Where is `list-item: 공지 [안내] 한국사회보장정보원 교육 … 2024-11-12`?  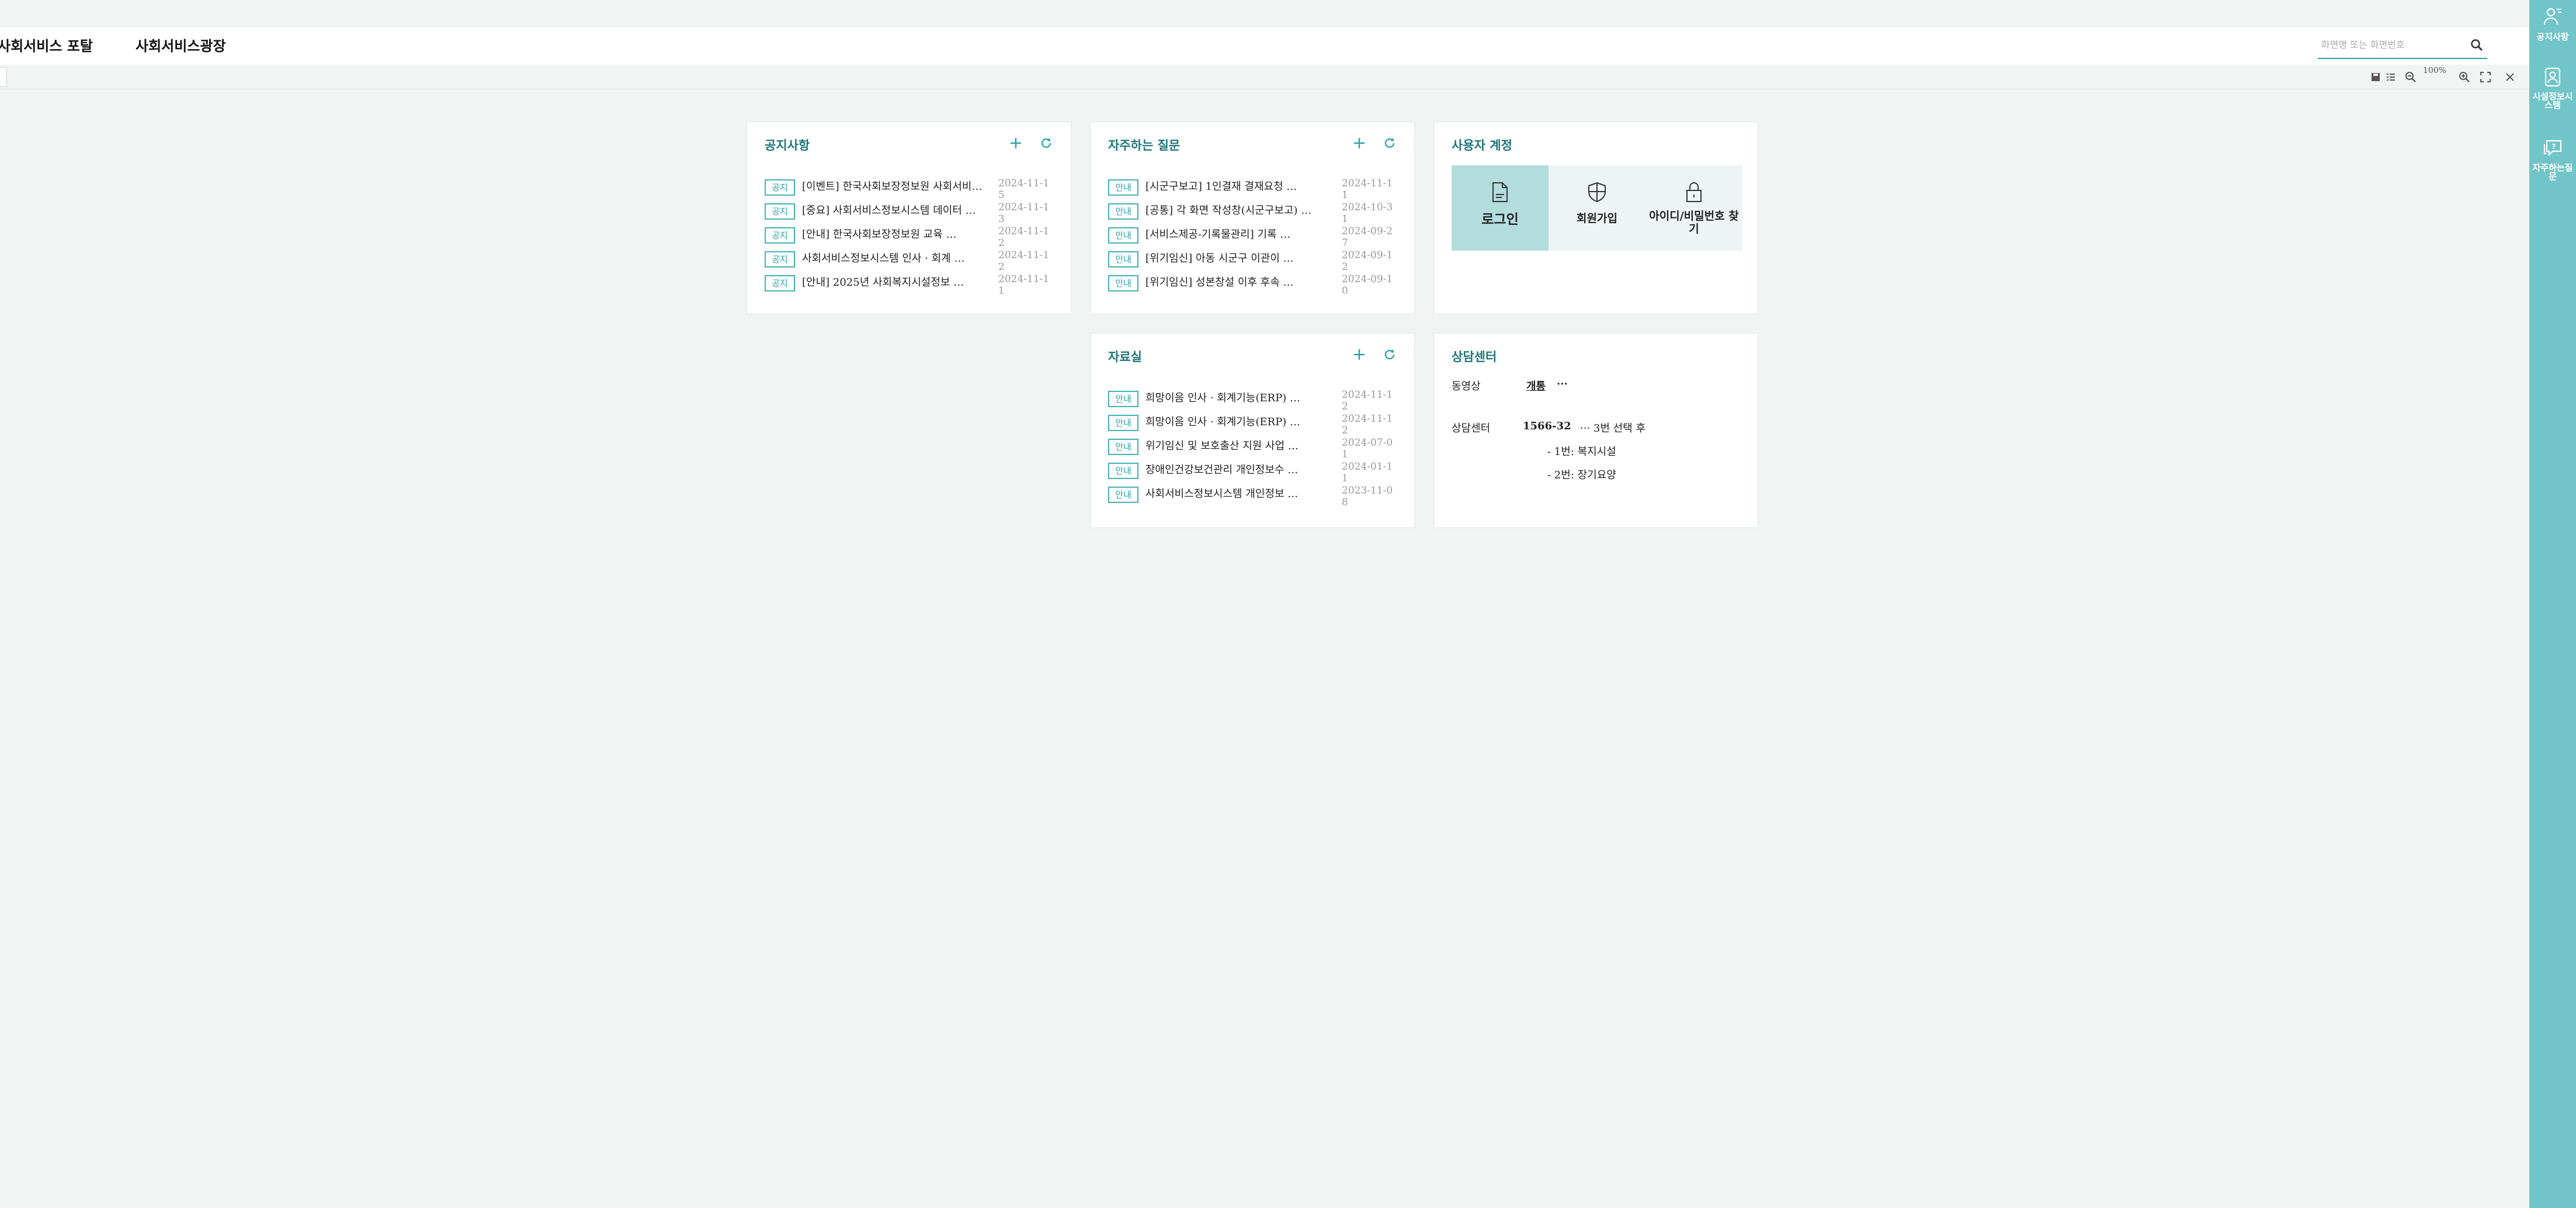
list-item: 공지 [안내] 한국사회보장정보원 교육 … 2024-11-12 is located at coordinates (909, 237).